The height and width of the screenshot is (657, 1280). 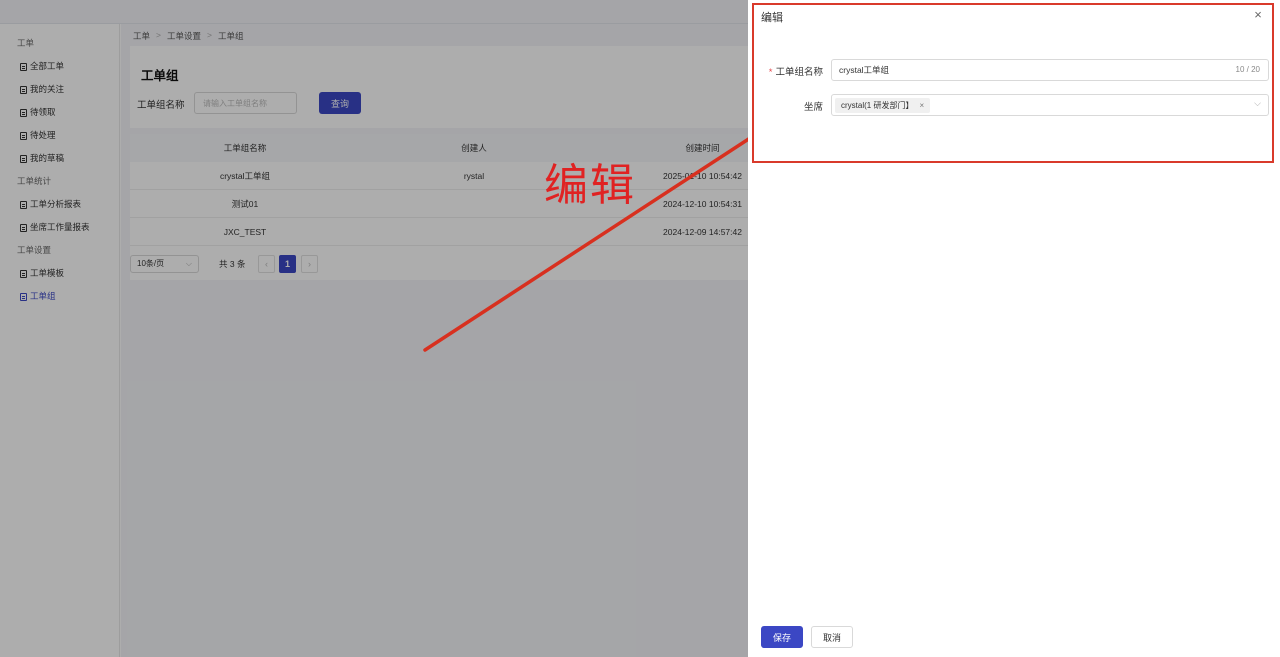 I want to click on char-counter: 10 / 20, so click(x=1247, y=69).